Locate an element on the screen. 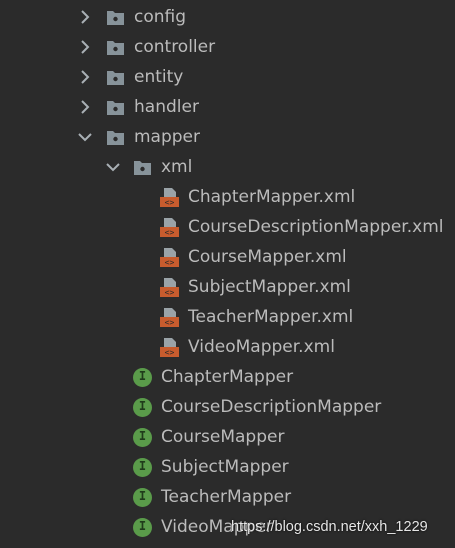  folder-icon is located at coordinates (142, 168).